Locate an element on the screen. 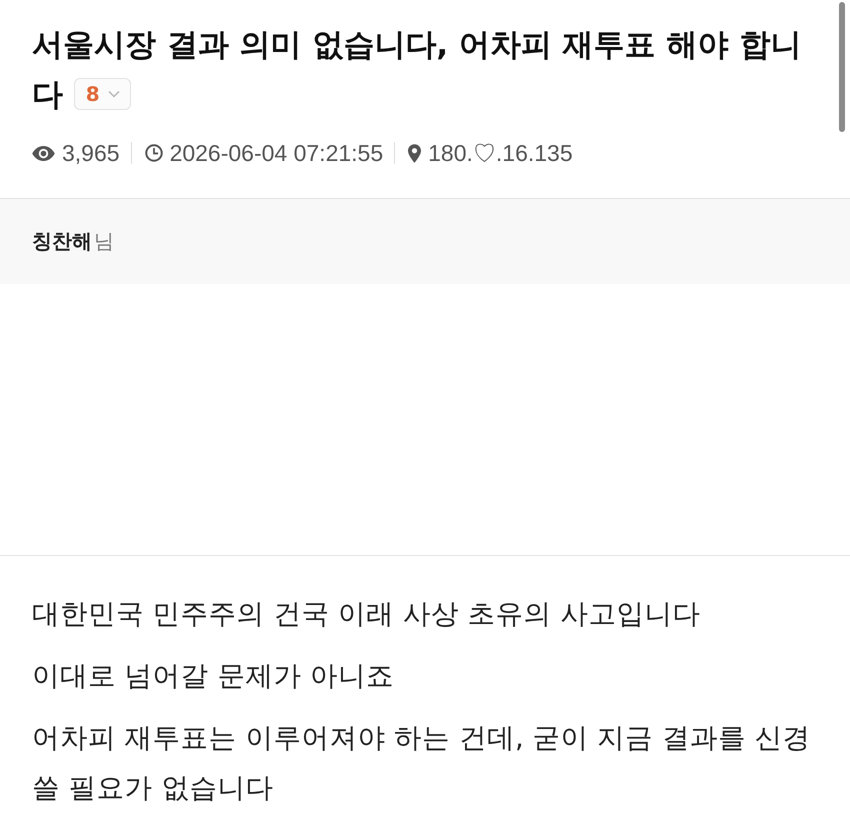  post-title: 서울시장 결과 의미 없습니다, 어차피 재투표 해야 합니다 8 is located at coordinates (417, 70).